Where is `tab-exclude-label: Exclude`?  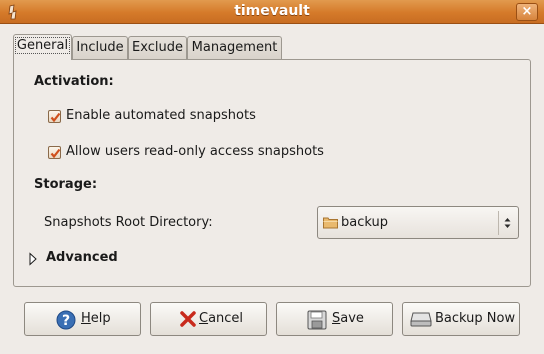 tab-exclude-label: Exclude is located at coordinates (157, 47).